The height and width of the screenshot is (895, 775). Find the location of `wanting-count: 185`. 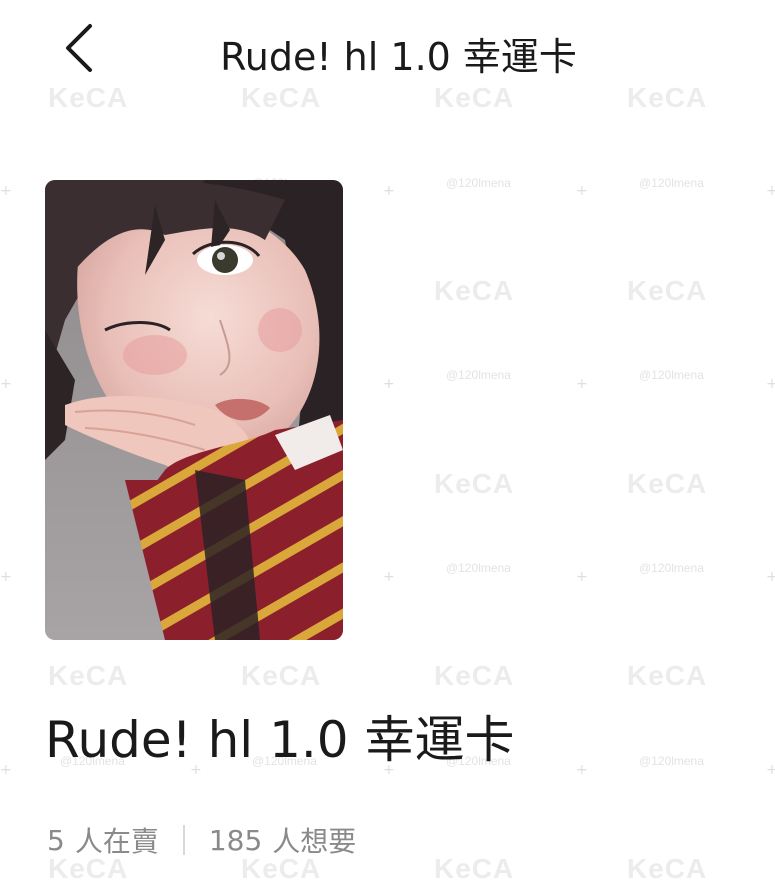

wanting-count: 185 is located at coordinates (235, 840).